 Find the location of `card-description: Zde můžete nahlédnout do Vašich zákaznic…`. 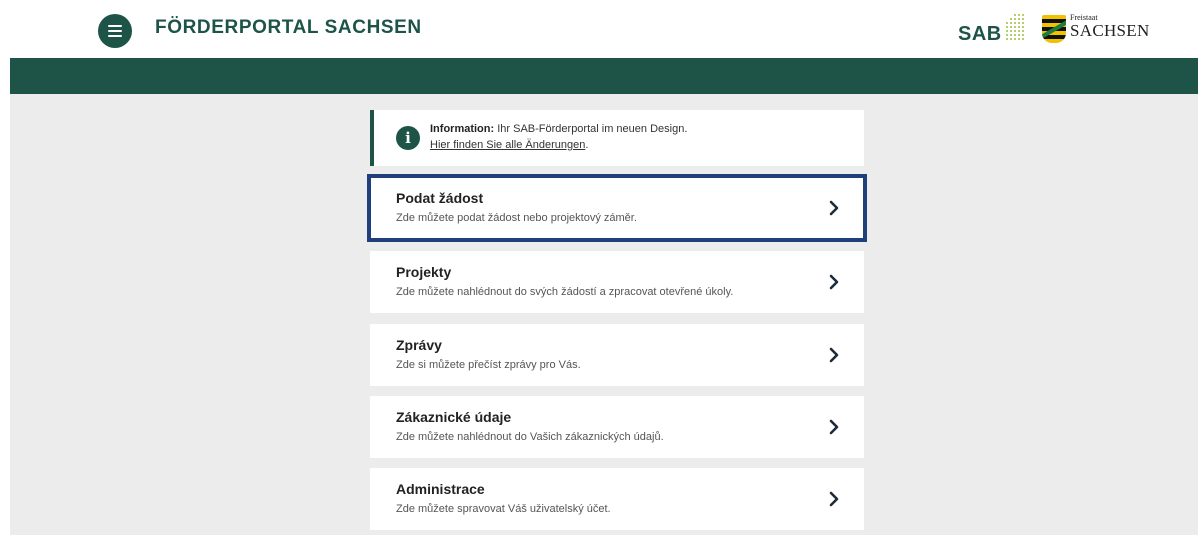

card-description: Zde můžete nahlédnout do Vašich zákaznic… is located at coordinates (530, 437).